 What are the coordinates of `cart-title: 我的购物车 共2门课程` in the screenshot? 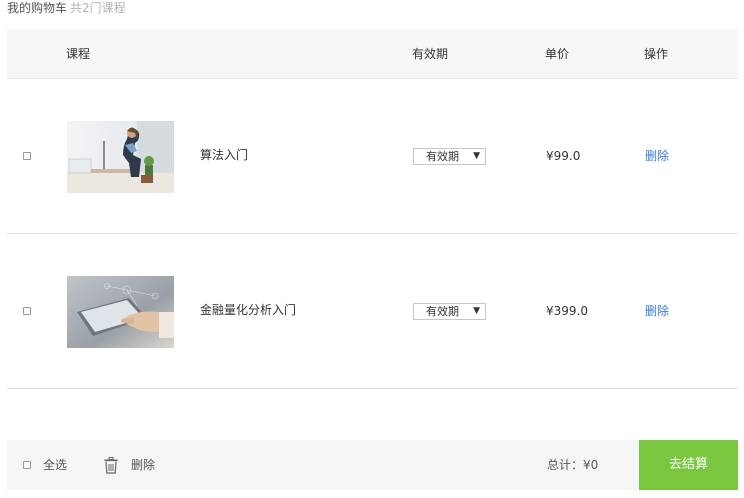 It's located at (66, 8).